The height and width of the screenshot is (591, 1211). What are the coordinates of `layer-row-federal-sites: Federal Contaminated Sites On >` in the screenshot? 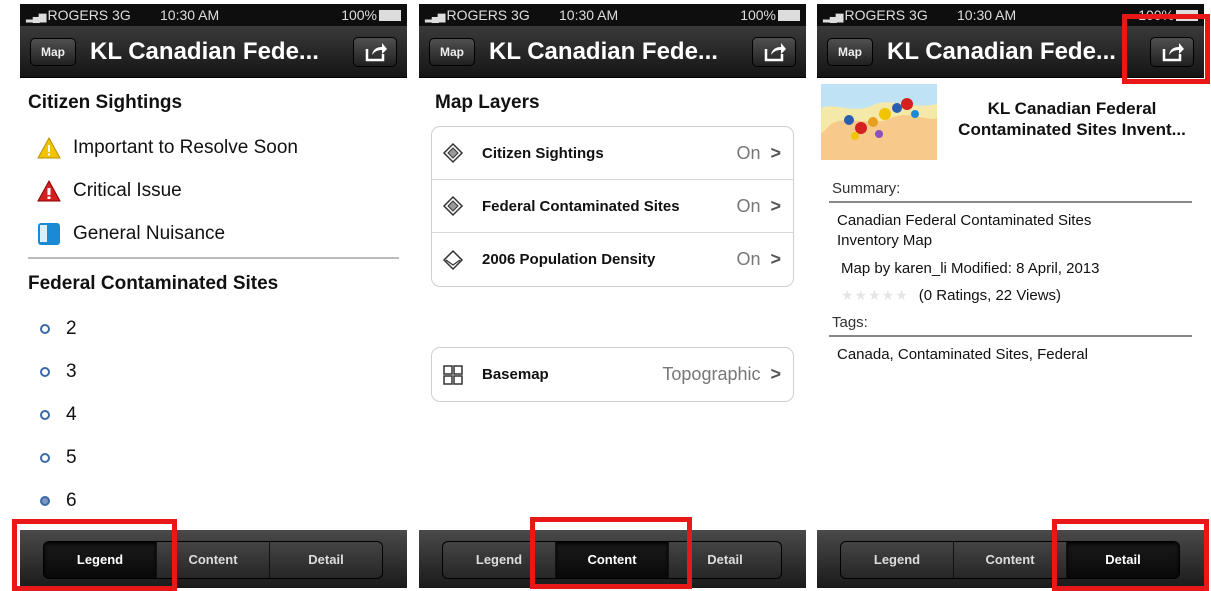 It's located at (612, 206).